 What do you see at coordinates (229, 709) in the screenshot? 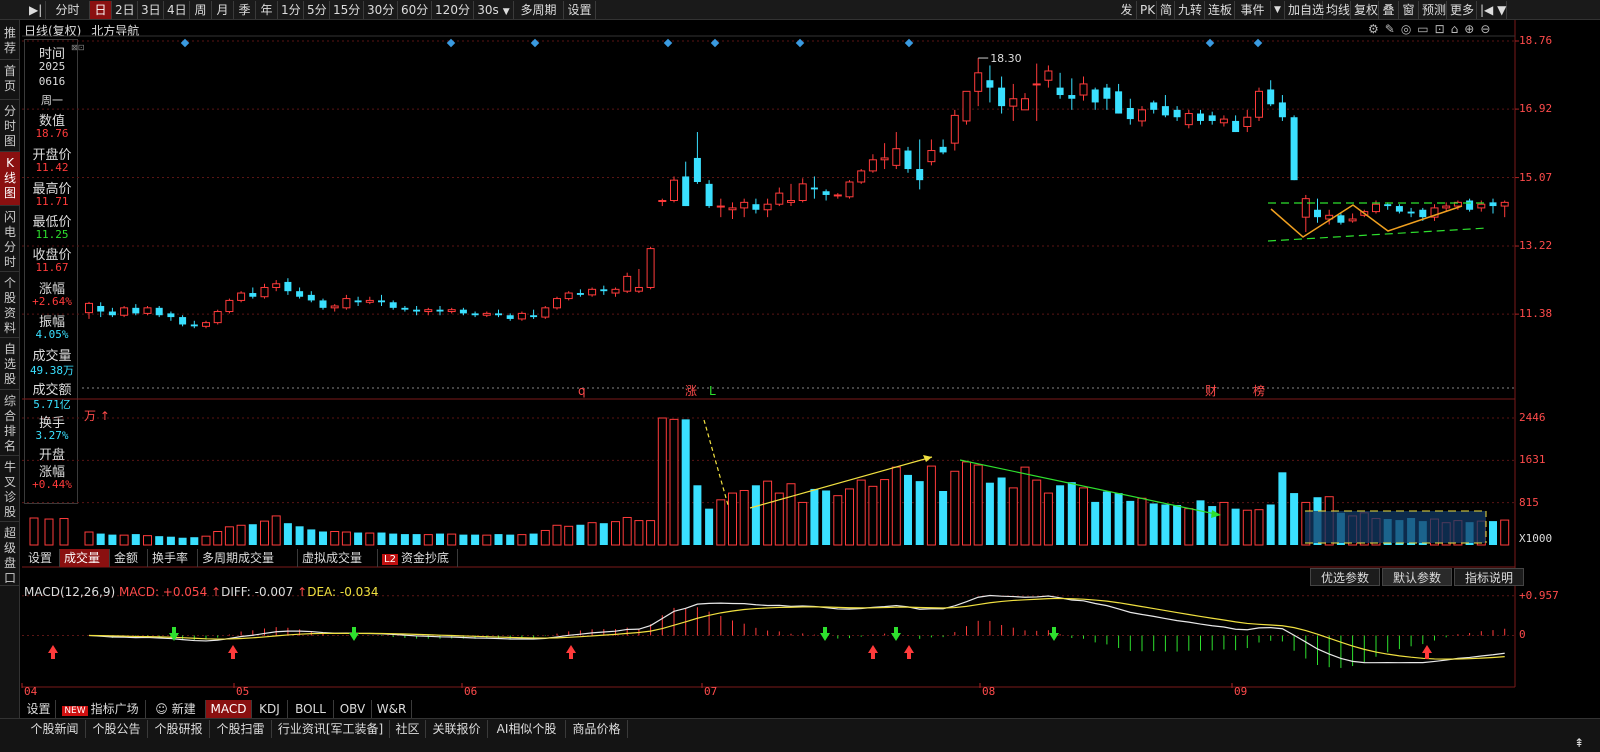
I see `indicator-tab: MACD` at bounding box center [229, 709].